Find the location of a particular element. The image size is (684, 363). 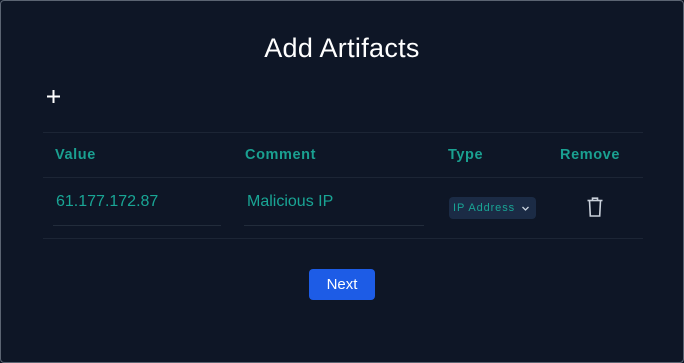

chevron-down-icon is located at coordinates (525, 208).